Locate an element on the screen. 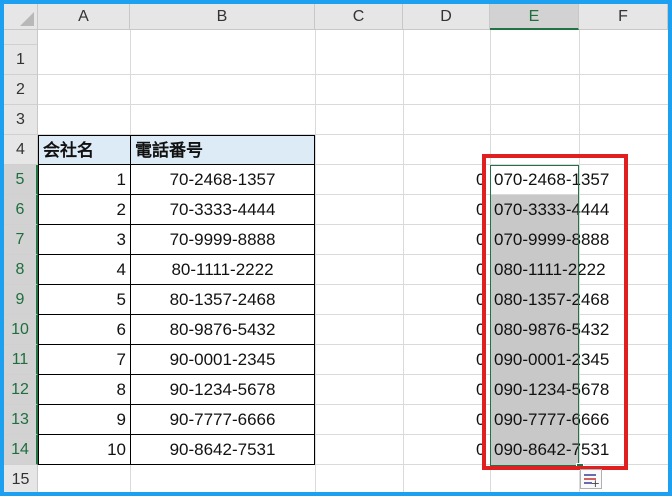 The image size is (672, 496). row-header-8: 8 is located at coordinates (21, 270).